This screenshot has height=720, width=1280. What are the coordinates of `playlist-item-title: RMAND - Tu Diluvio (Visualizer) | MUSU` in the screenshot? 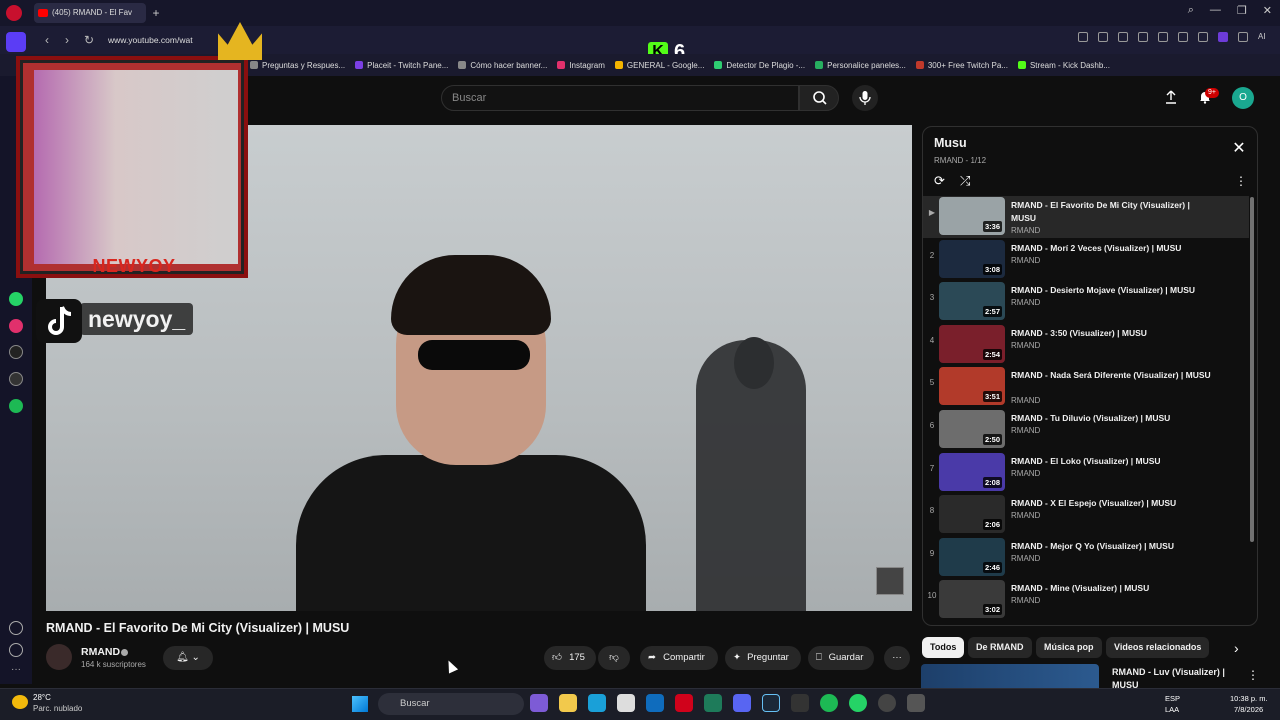 It's located at (1111, 418).